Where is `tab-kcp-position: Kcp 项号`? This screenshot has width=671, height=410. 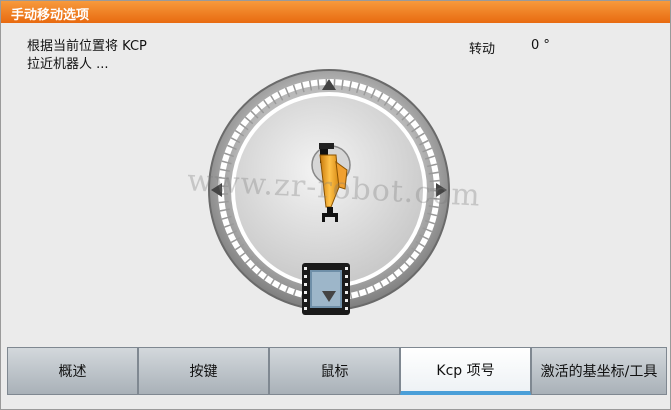 tab-kcp-position: Kcp 项号 is located at coordinates (465, 371).